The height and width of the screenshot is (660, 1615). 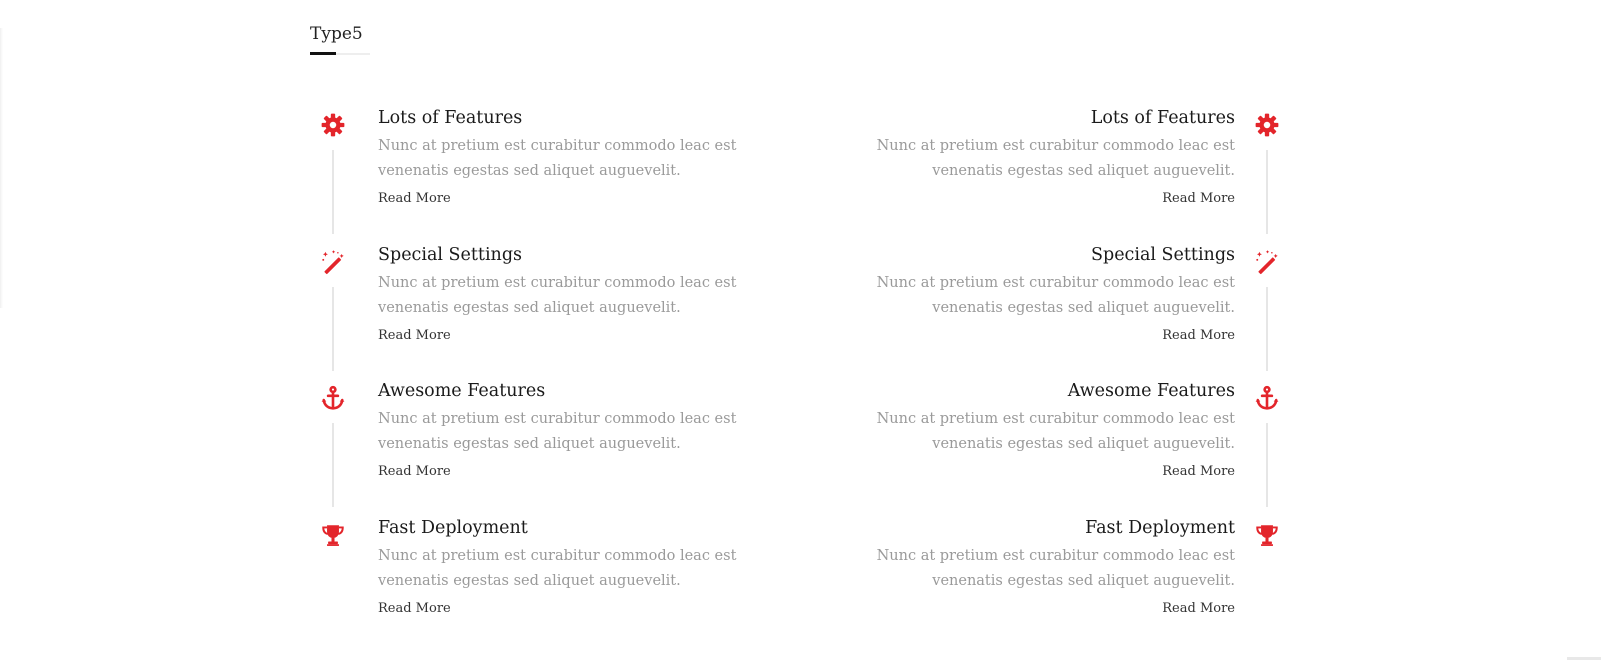 What do you see at coordinates (336, 34) in the screenshot?
I see `section-title: Type5` at bounding box center [336, 34].